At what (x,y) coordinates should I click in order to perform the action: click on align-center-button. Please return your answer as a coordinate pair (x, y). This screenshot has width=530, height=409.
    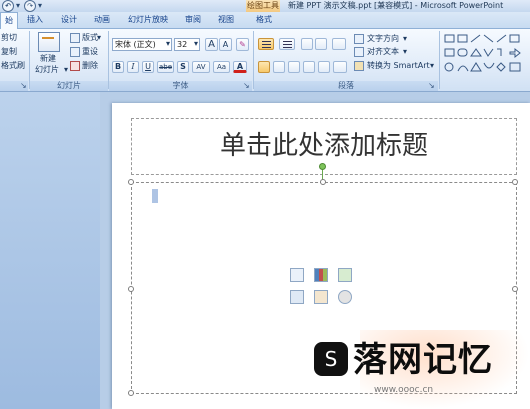
    Looking at the image, I should click on (279, 67).